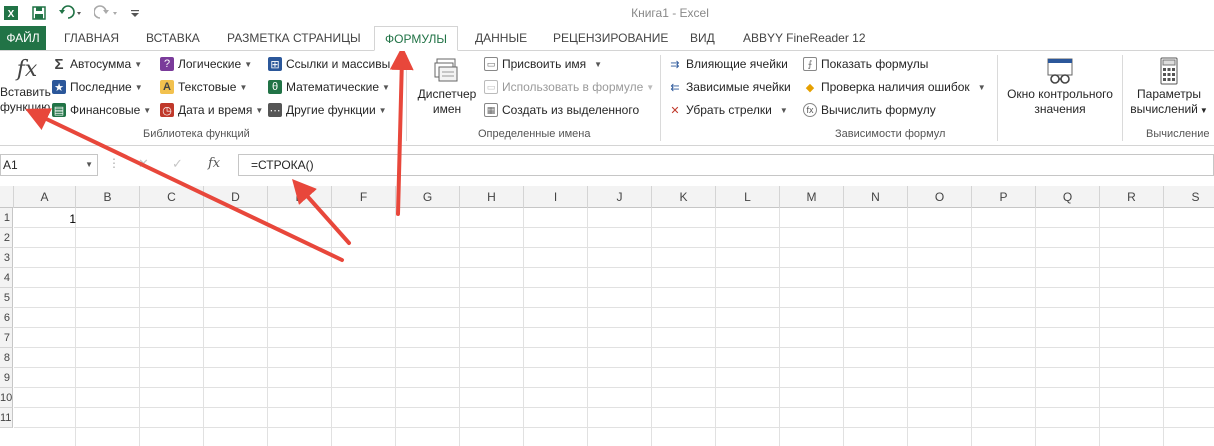 The image size is (1214, 446). Describe the element at coordinates (101, 64) in the screenshot. I see `autosum-label: Автосумма` at that location.